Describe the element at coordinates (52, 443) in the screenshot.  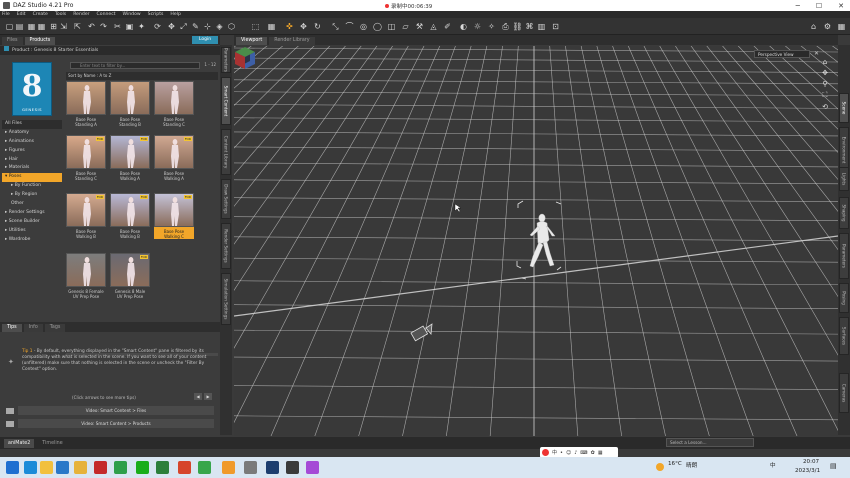
I see `tab-timeline: Timeline` at that location.